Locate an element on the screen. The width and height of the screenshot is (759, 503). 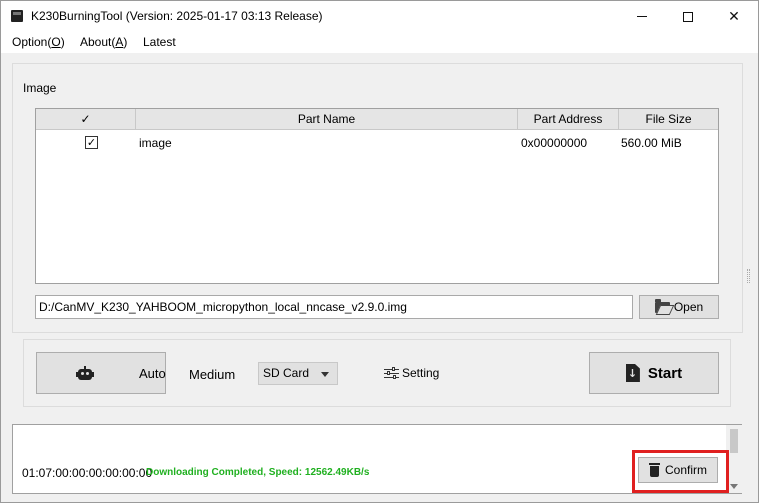
robot-icon is located at coordinates (85, 374).